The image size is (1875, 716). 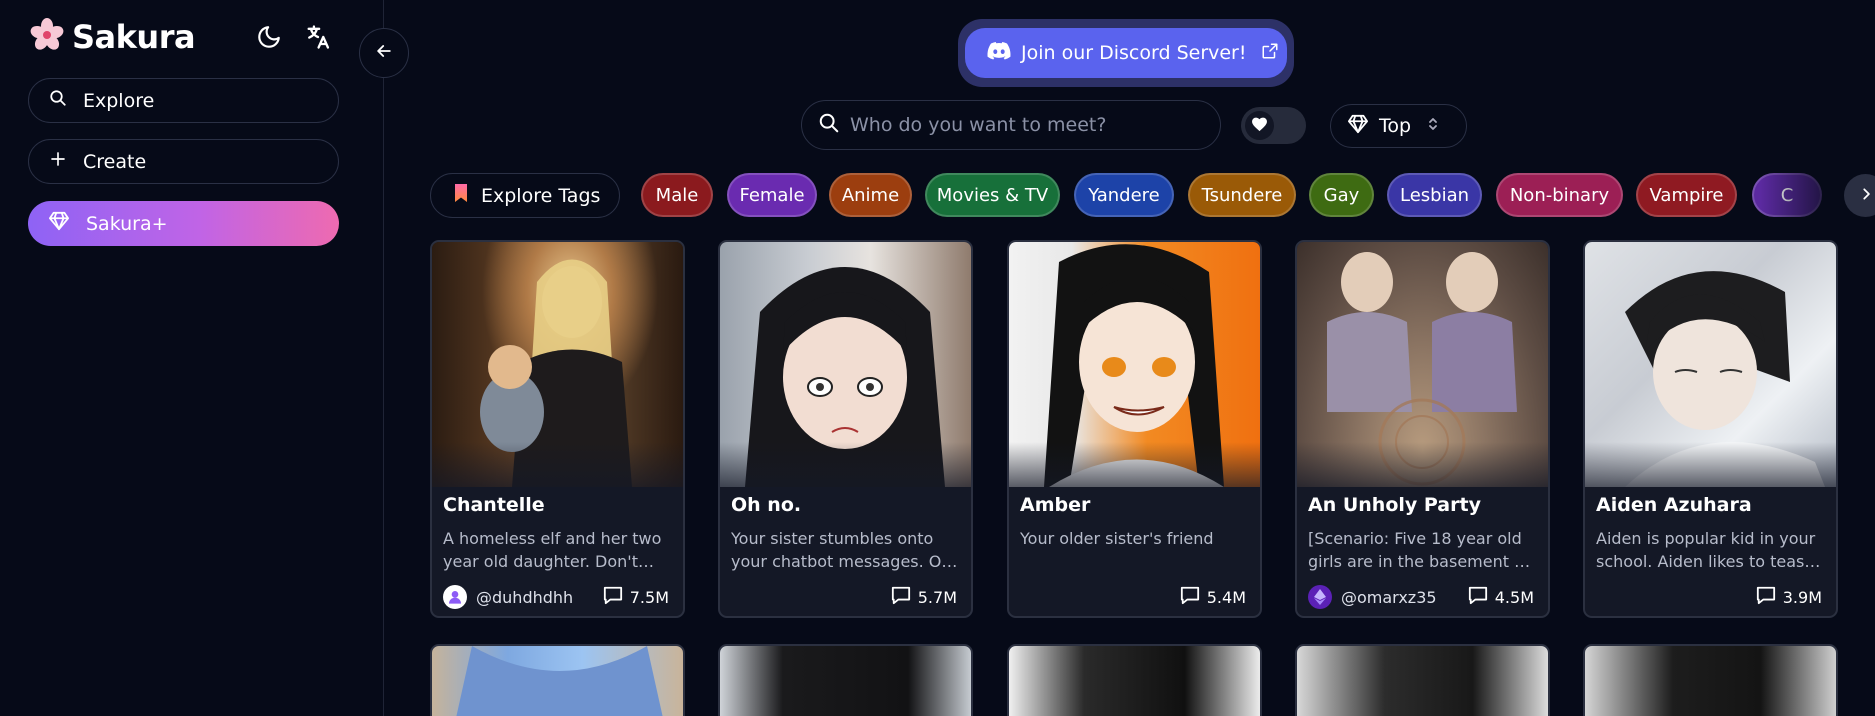 I want to click on tag-male: Male, so click(x=677, y=195).